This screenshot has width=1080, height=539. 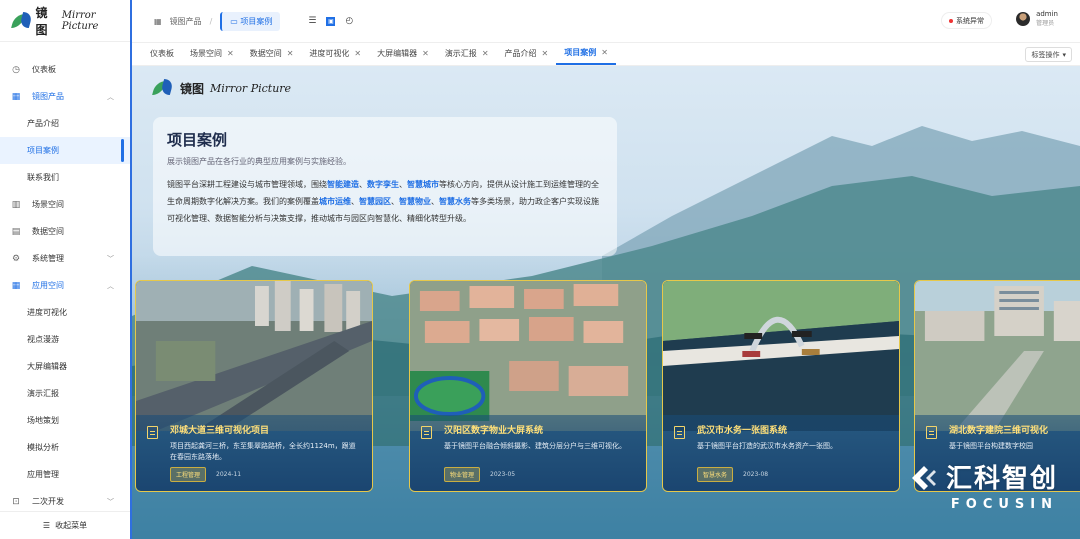 I want to click on sidebar-item-product-intro: 产品介绍, so click(x=65, y=123).